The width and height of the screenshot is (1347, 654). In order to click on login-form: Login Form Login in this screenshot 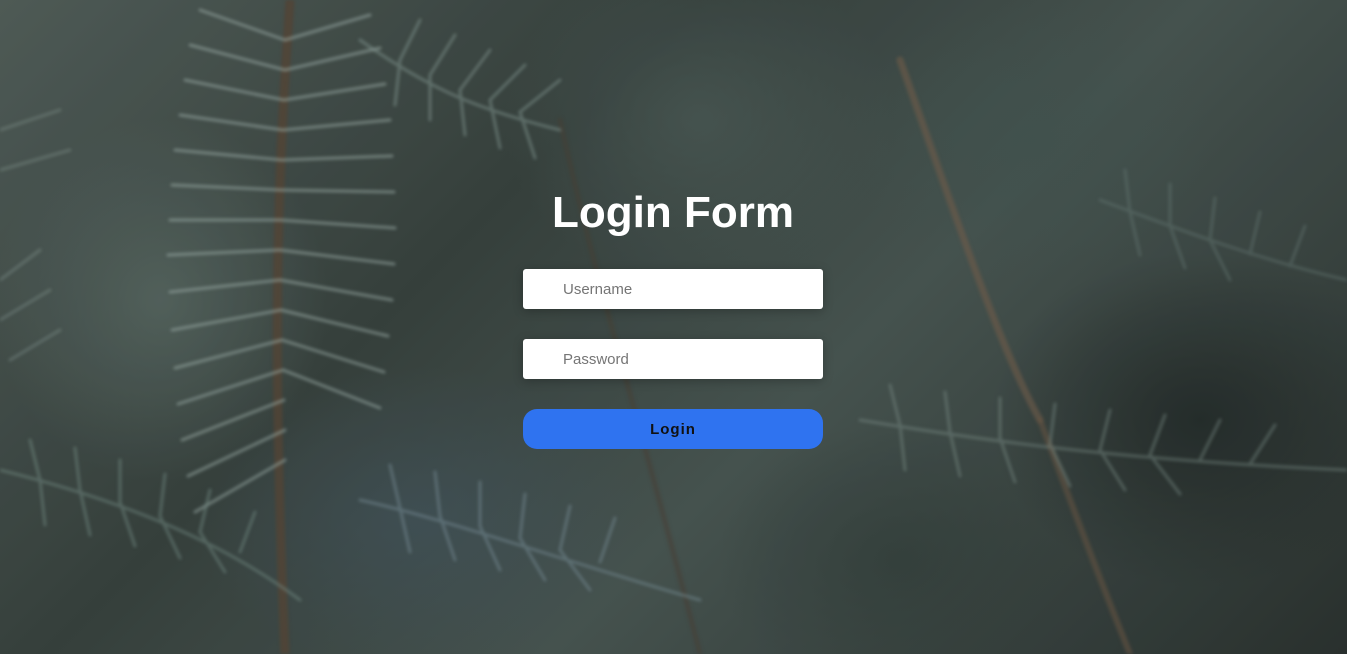, I will do `click(673, 317)`.